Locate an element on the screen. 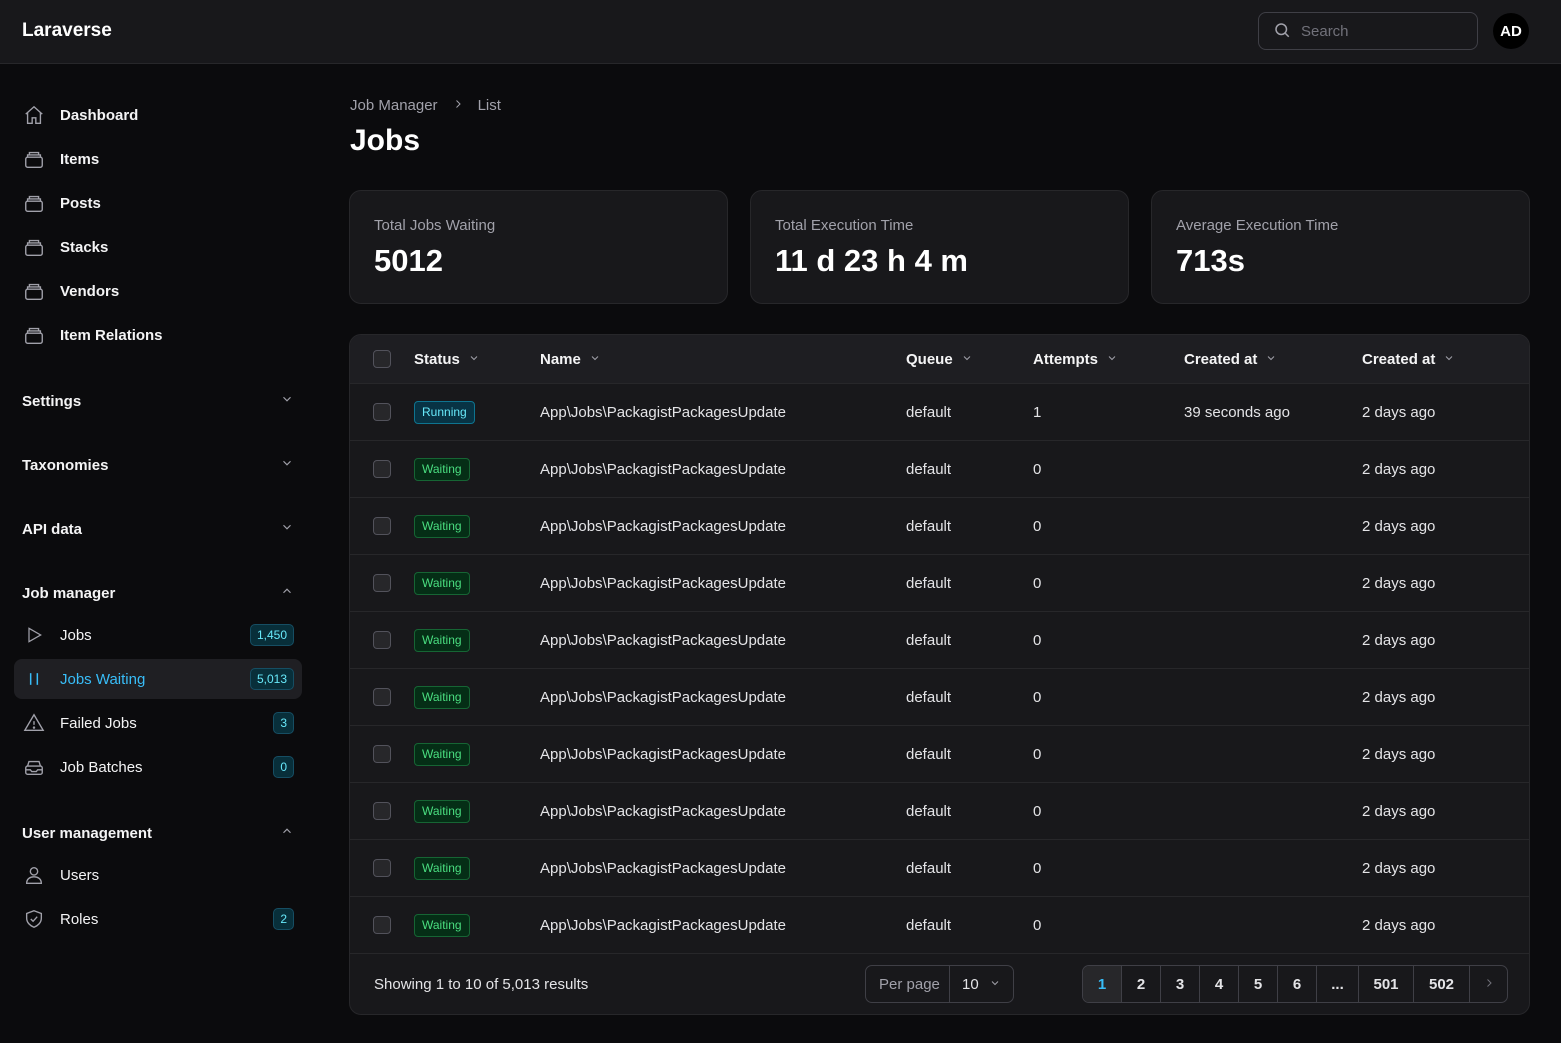 The height and width of the screenshot is (1043, 1561). sidebar-item-items: Items is located at coordinates (158, 159).